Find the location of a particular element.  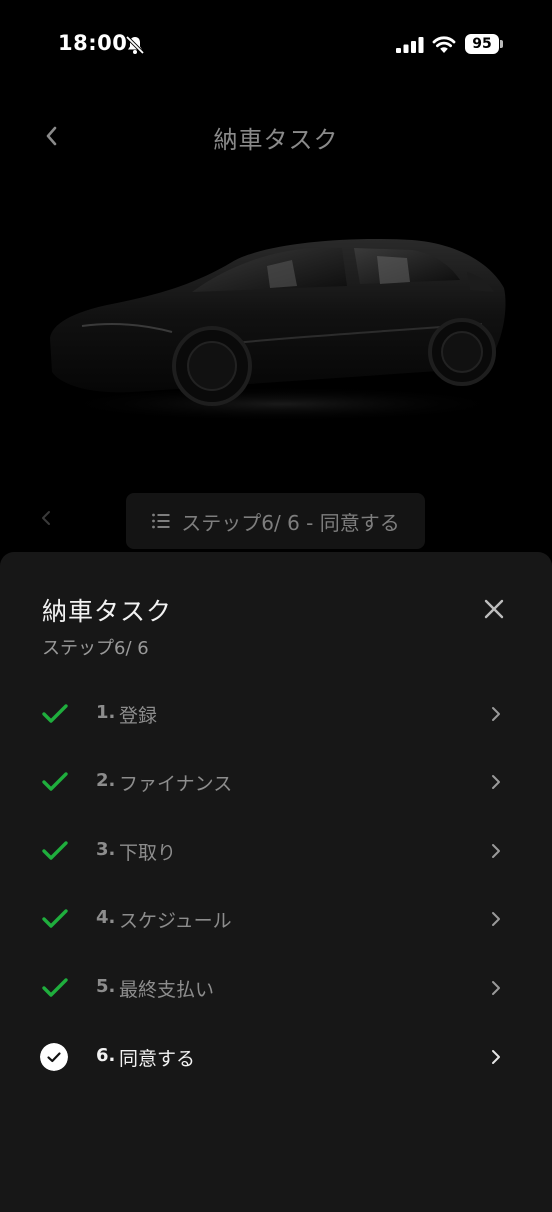

status-time: 18:00 is located at coordinates (93, 43).